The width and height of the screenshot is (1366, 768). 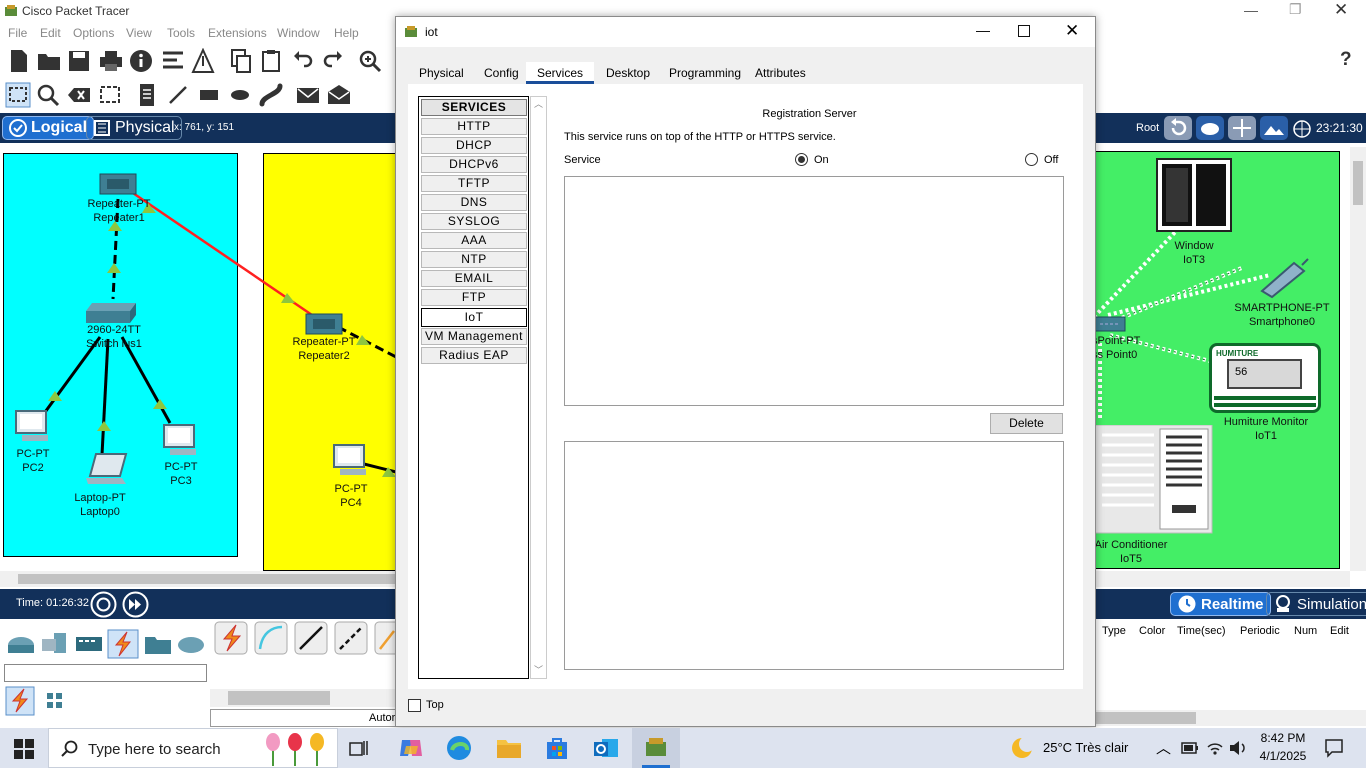 I want to click on pc4-icon, so click(x=350, y=461).